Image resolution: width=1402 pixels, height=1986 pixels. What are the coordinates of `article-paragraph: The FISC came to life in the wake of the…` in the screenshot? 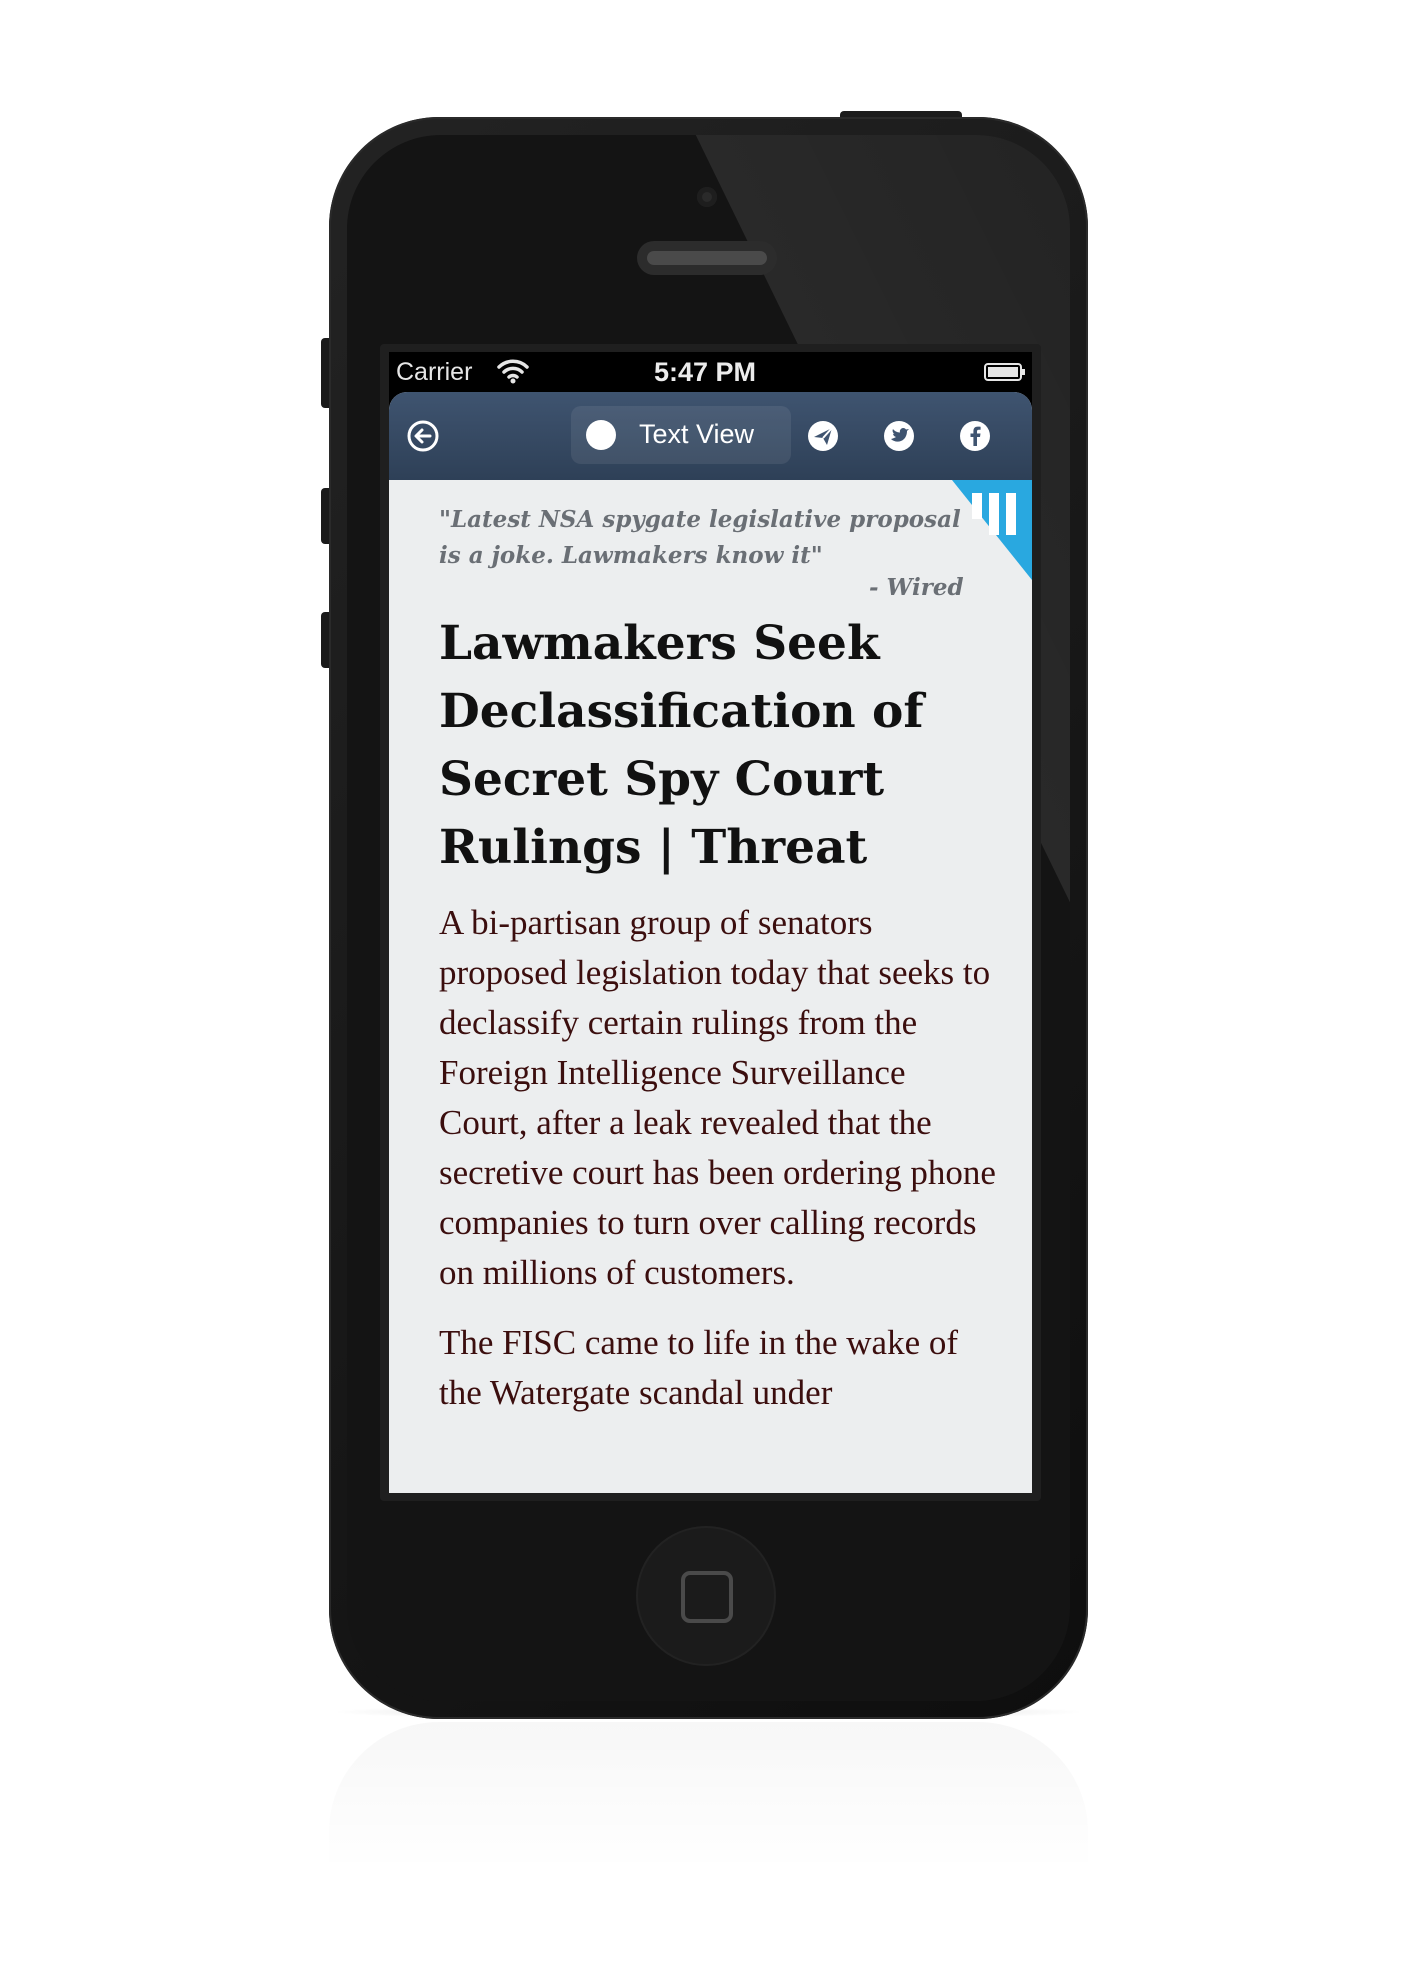 It's located at (699, 1367).